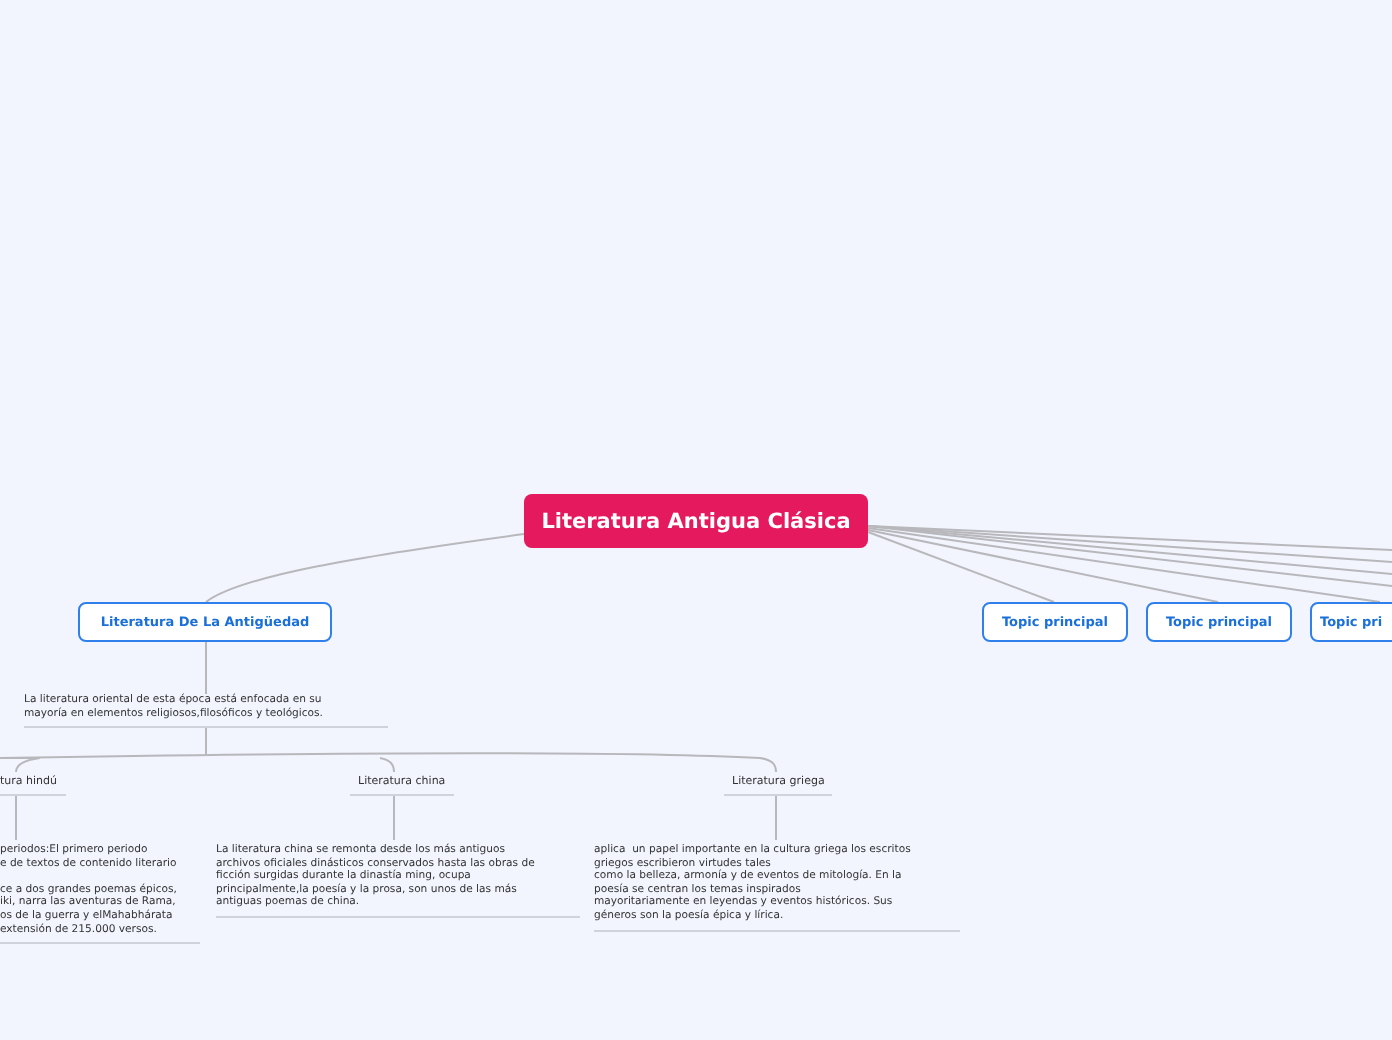 Image resolution: width=1392 pixels, height=1040 pixels. I want to click on connector-line, so click(206, 668).